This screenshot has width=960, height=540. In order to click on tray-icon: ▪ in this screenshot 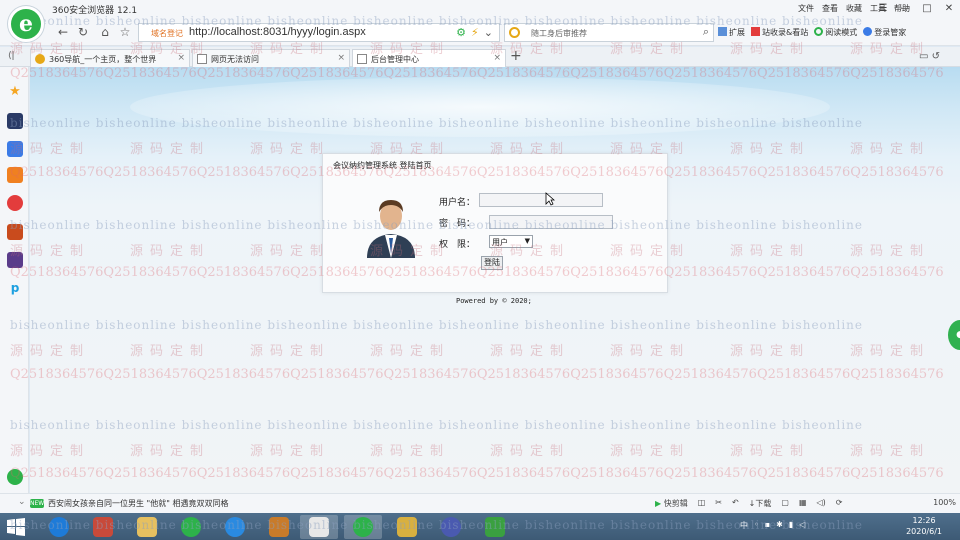, I will do `click(767, 525)`.